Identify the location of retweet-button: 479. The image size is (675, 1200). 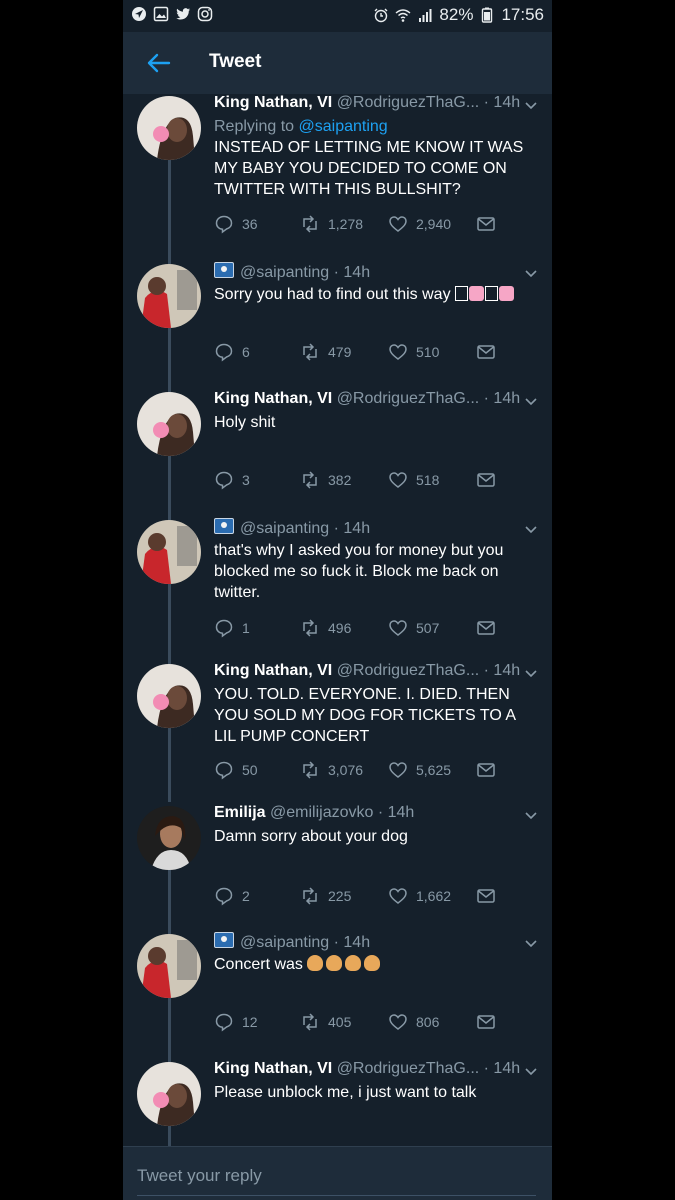
(325, 352).